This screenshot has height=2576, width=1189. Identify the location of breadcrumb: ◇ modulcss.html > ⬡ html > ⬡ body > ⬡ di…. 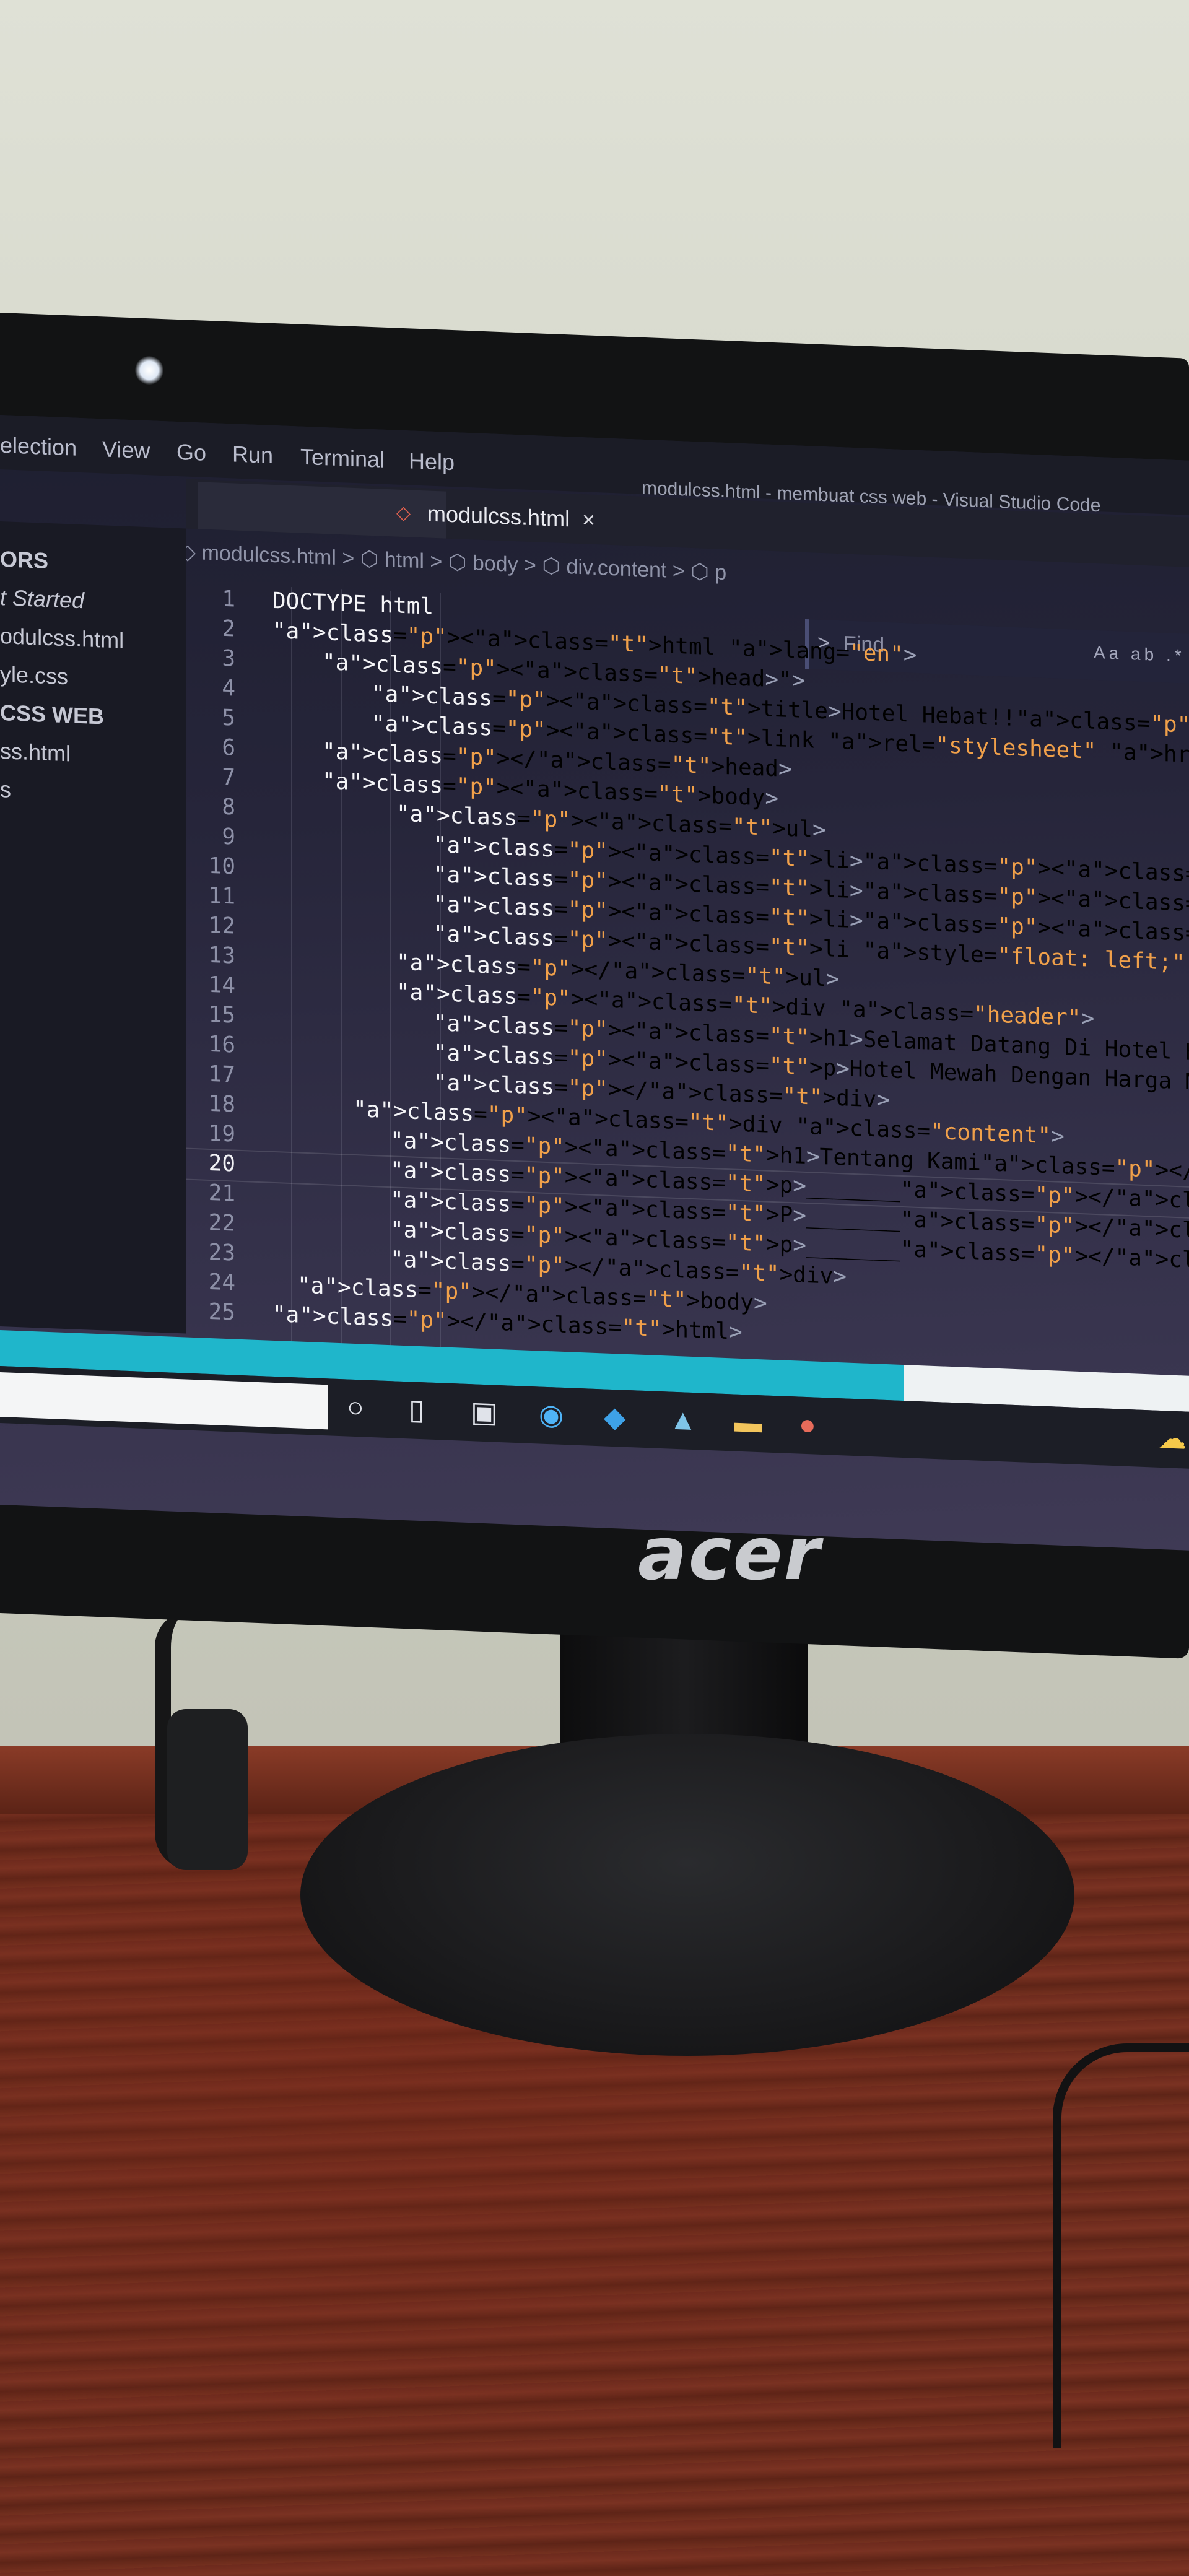
(453, 562).